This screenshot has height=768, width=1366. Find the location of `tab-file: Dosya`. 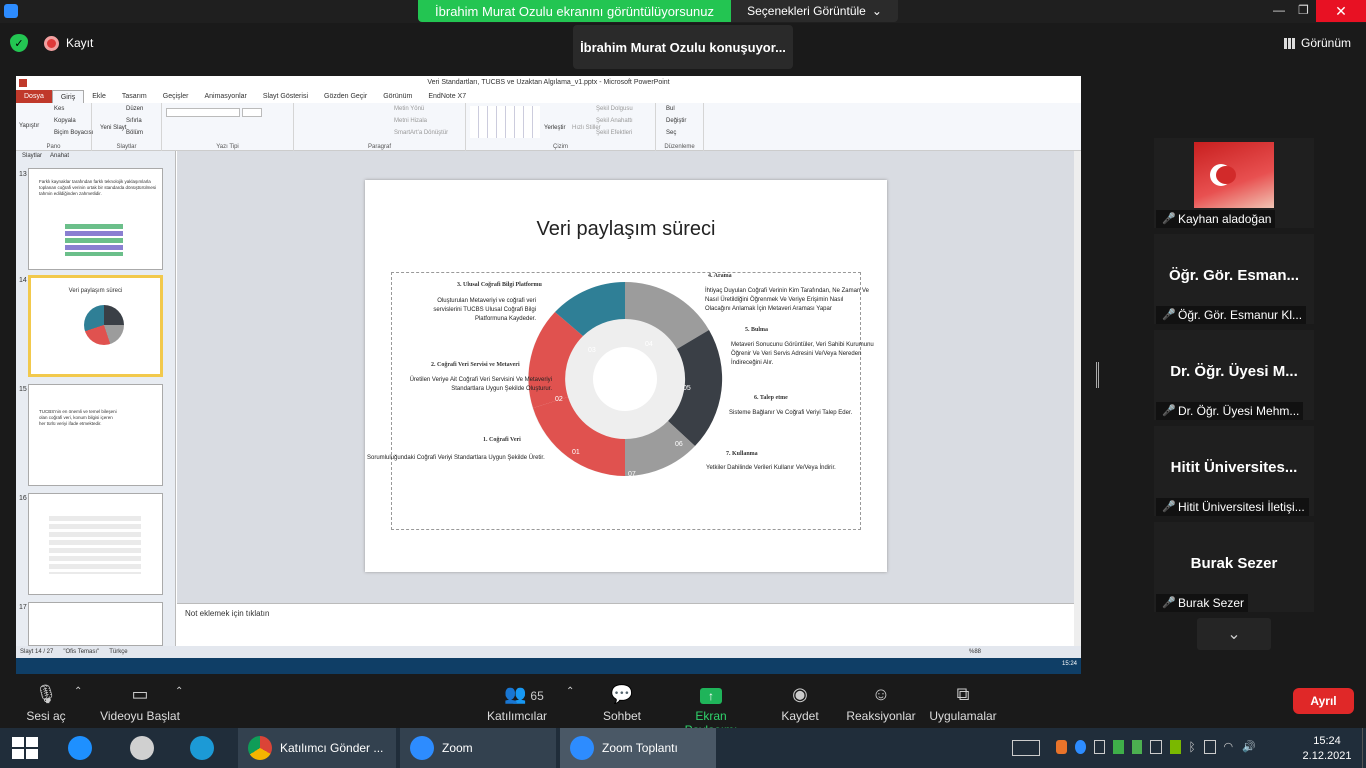

tab-file: Dosya is located at coordinates (34, 96).